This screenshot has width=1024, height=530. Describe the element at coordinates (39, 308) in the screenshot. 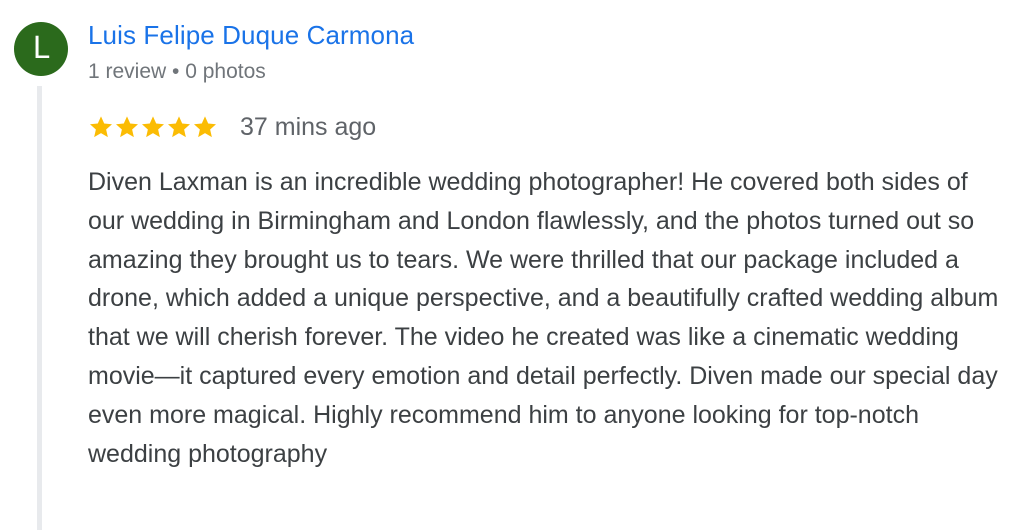

I see `thread-line` at that location.